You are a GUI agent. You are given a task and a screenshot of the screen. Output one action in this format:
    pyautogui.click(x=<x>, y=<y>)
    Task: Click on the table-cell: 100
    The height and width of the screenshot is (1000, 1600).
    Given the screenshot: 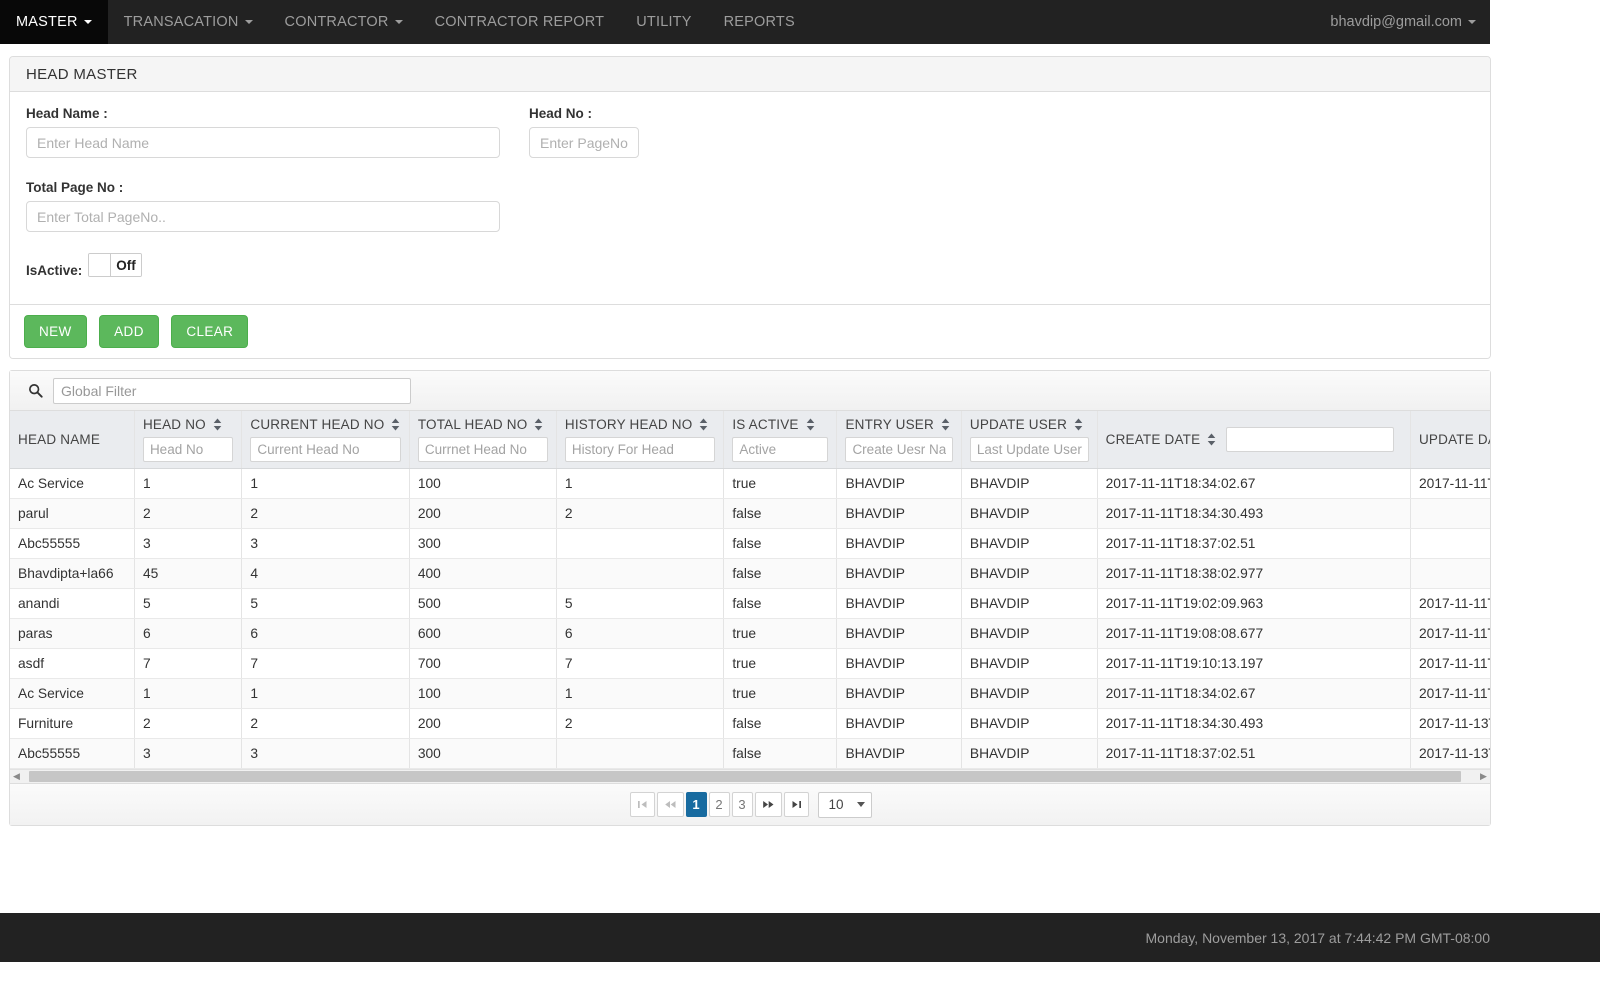 What is the action you would take?
    pyautogui.click(x=483, y=693)
    